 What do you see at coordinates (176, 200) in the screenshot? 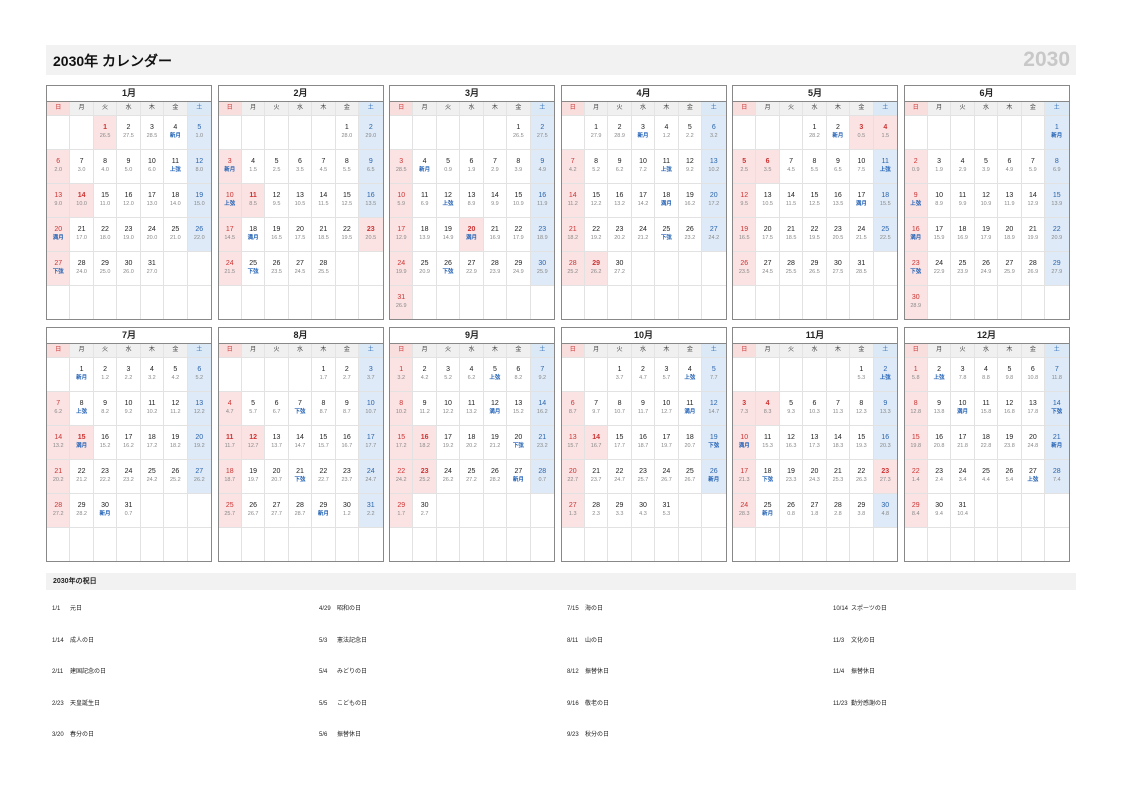
I see `day-cell: 18 14.0` at bounding box center [176, 200].